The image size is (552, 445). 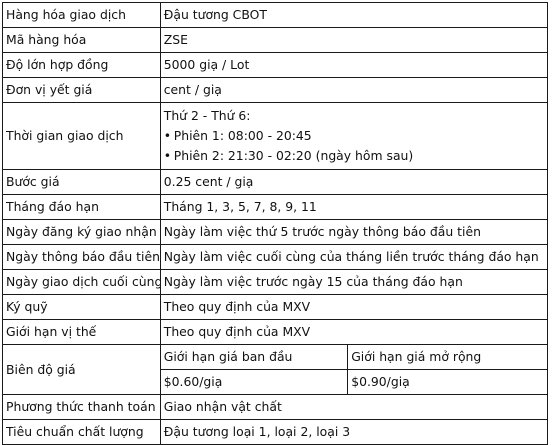 I want to click on row-label: Ký quỹ, so click(x=81, y=307).